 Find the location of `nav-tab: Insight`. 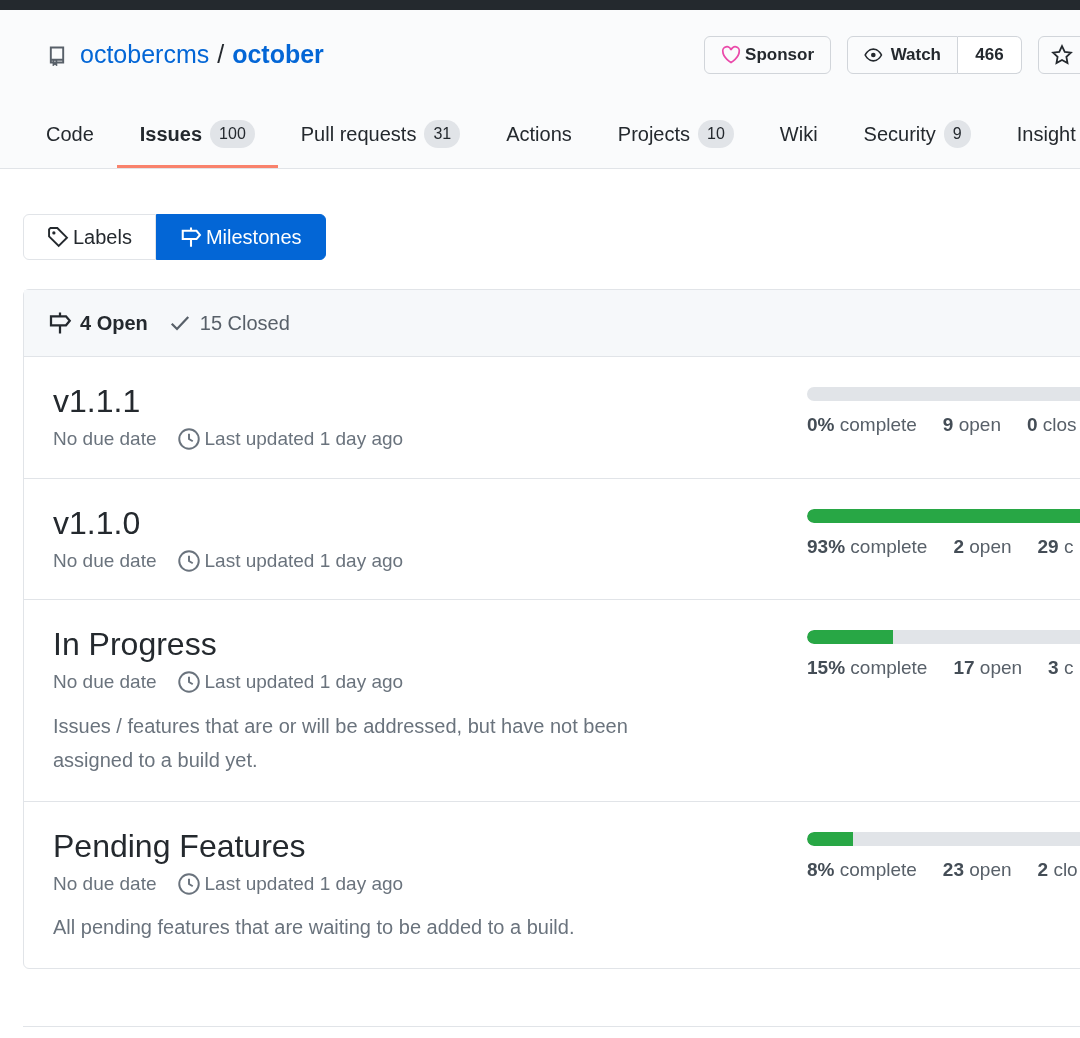

nav-tab: Insight is located at coordinates (1036, 135).